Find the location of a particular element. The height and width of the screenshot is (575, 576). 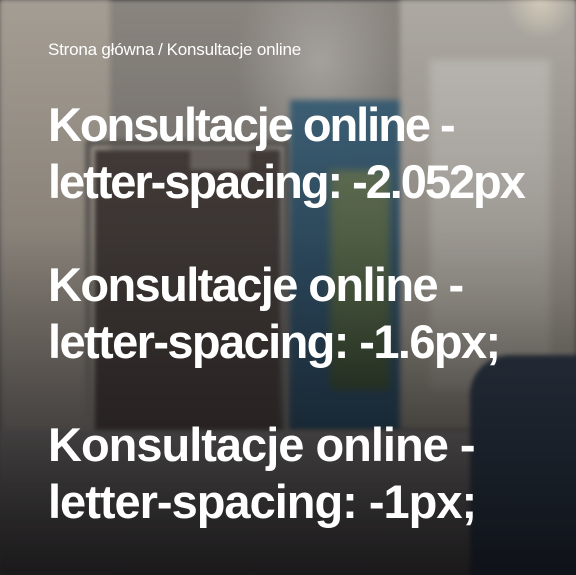

breadcrumb-current: Konsultacje online is located at coordinates (234, 49).